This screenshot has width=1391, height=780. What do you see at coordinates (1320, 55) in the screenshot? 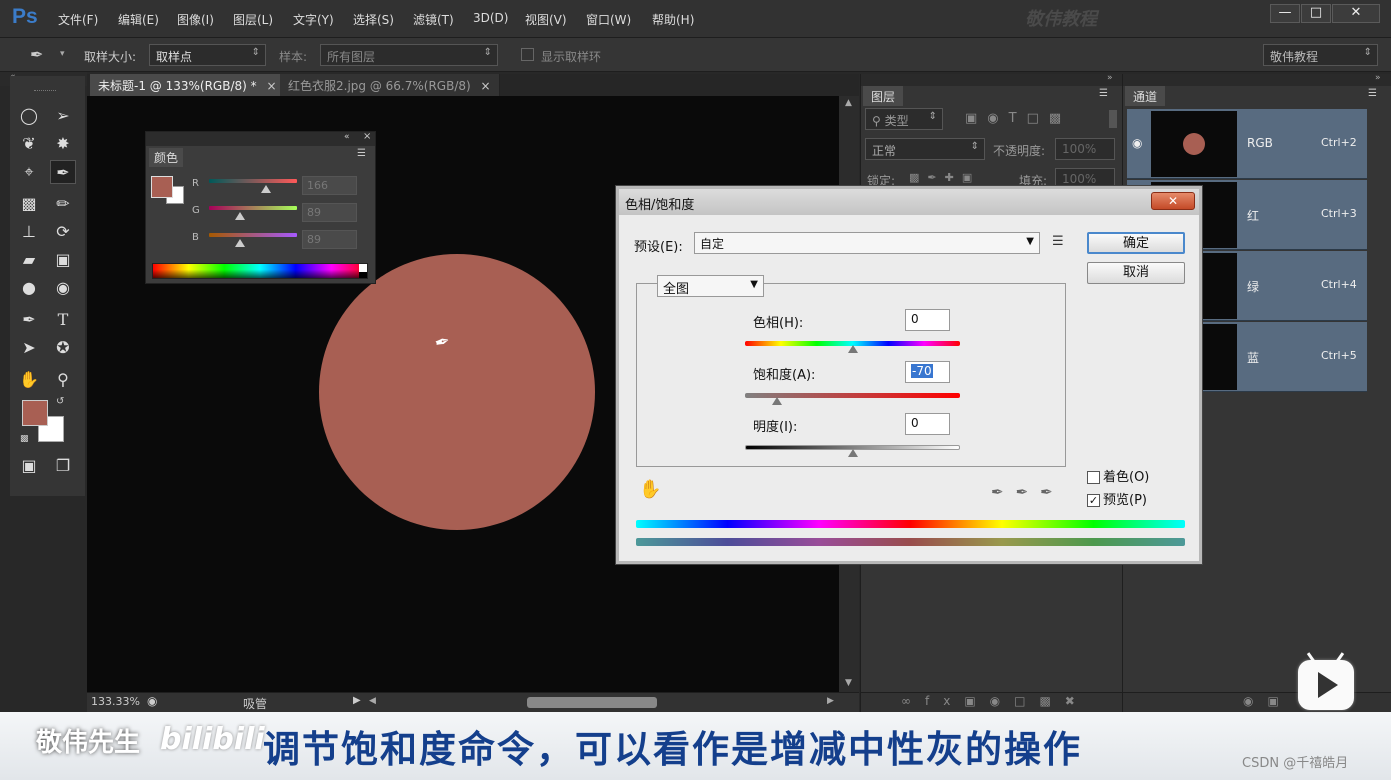
I see `workspace-dropdown: 敬伟教程 ⇕` at bounding box center [1320, 55].